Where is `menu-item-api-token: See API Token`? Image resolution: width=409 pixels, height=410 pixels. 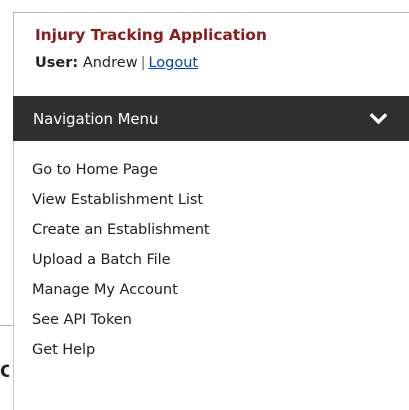 menu-item-api-token: See API Token is located at coordinates (211, 320).